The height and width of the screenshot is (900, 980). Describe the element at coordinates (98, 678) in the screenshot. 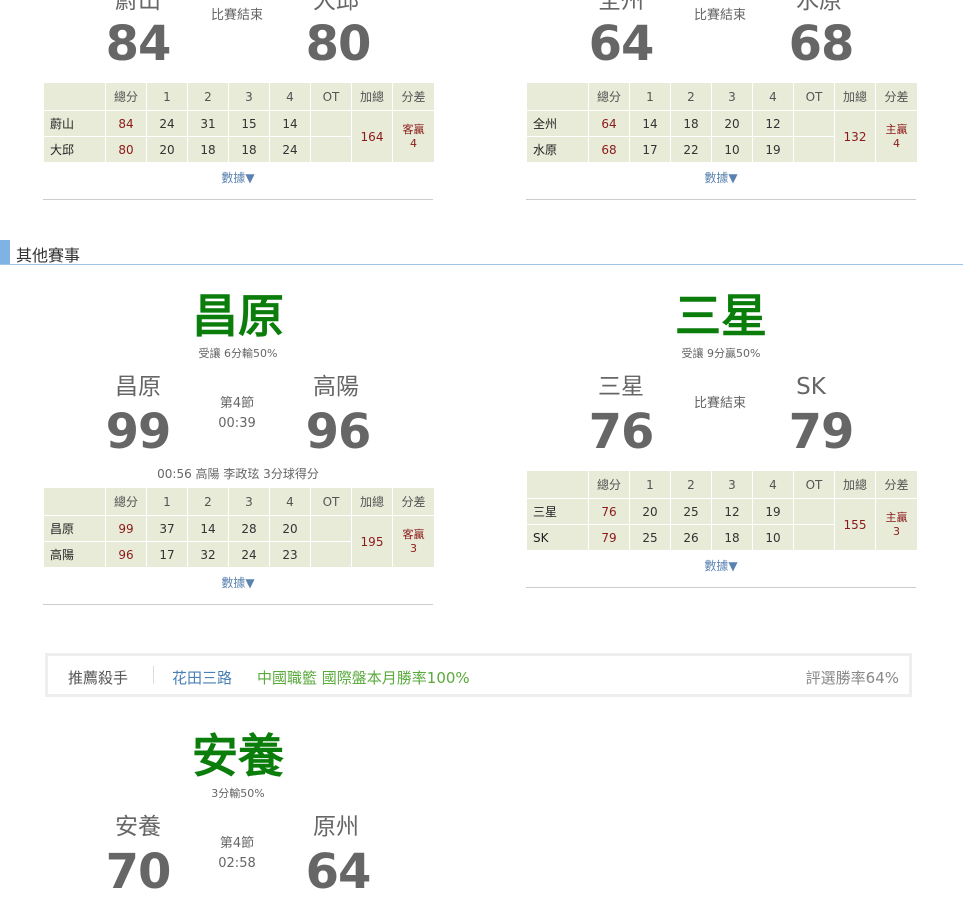

I see `recommend-label: 推薦殺手` at that location.